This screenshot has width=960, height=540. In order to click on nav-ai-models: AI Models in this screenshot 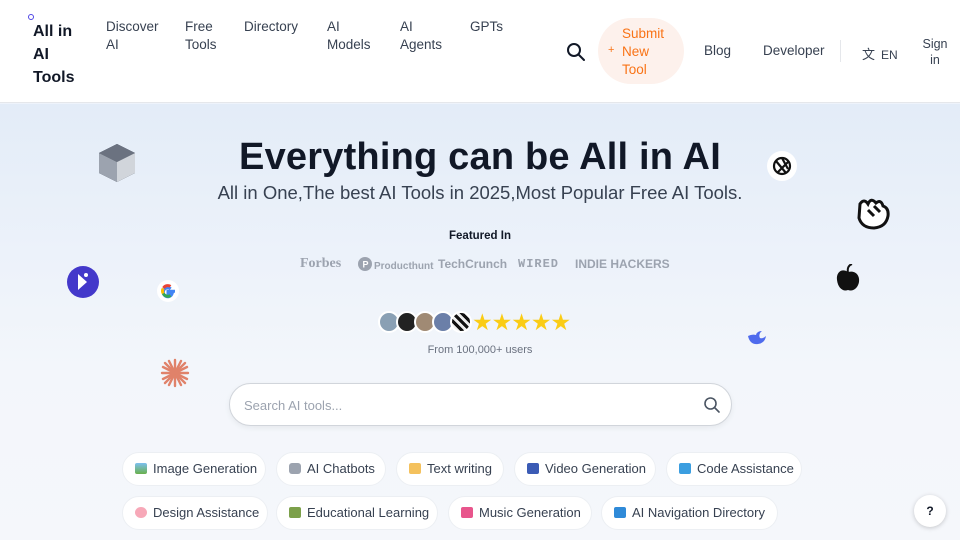, I will do `click(351, 36)`.